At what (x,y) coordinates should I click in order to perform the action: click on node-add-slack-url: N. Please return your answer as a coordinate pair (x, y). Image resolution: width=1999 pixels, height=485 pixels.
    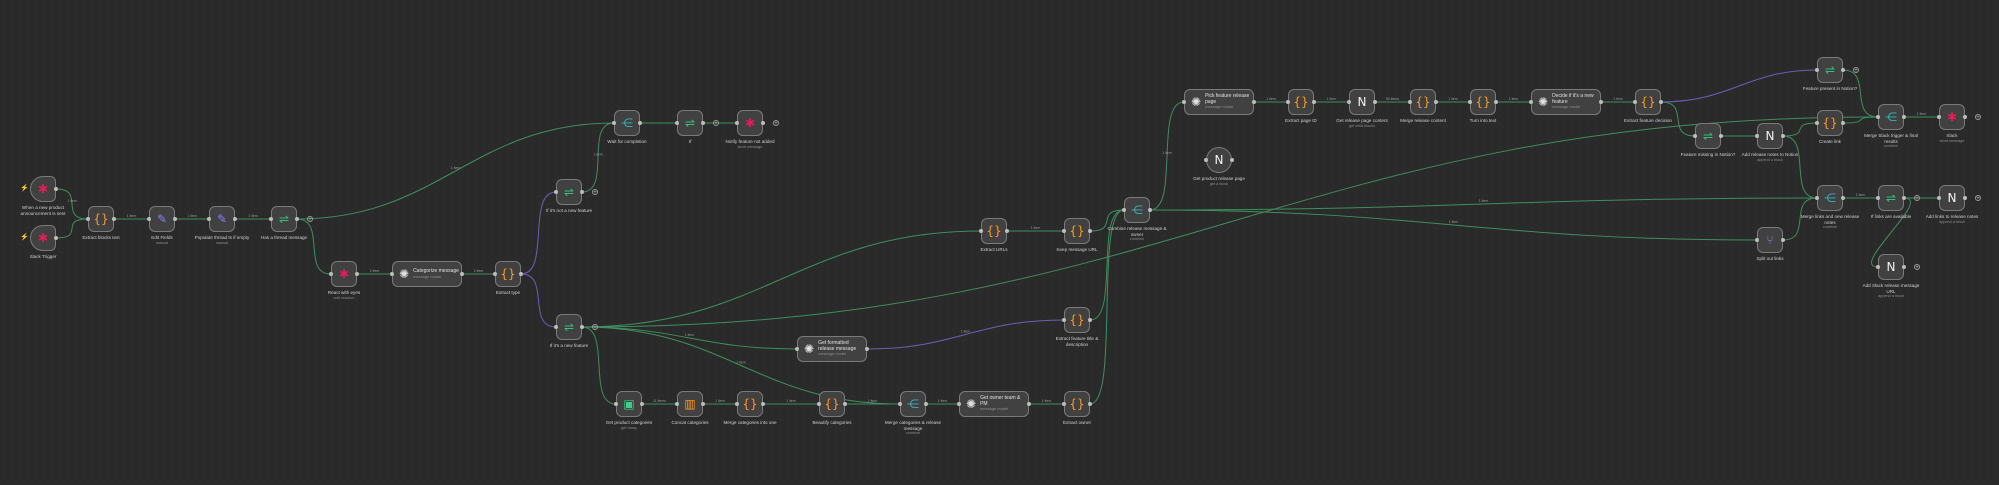
    Looking at the image, I should click on (1891, 267).